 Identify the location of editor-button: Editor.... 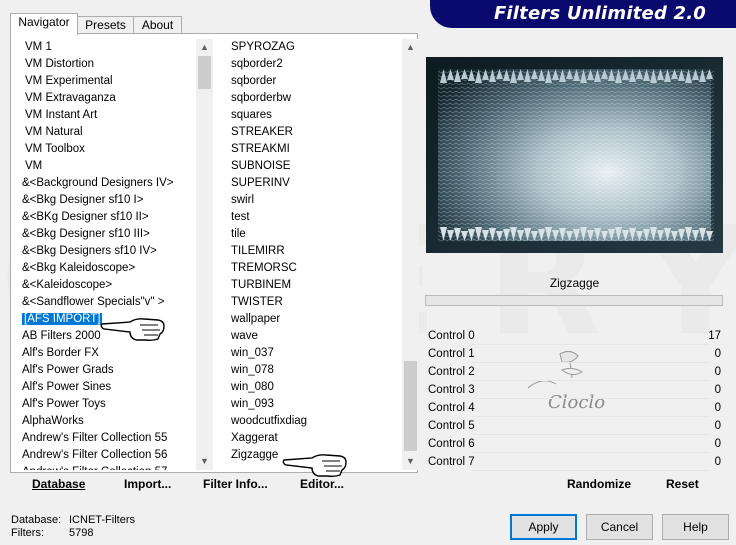
(322, 484).